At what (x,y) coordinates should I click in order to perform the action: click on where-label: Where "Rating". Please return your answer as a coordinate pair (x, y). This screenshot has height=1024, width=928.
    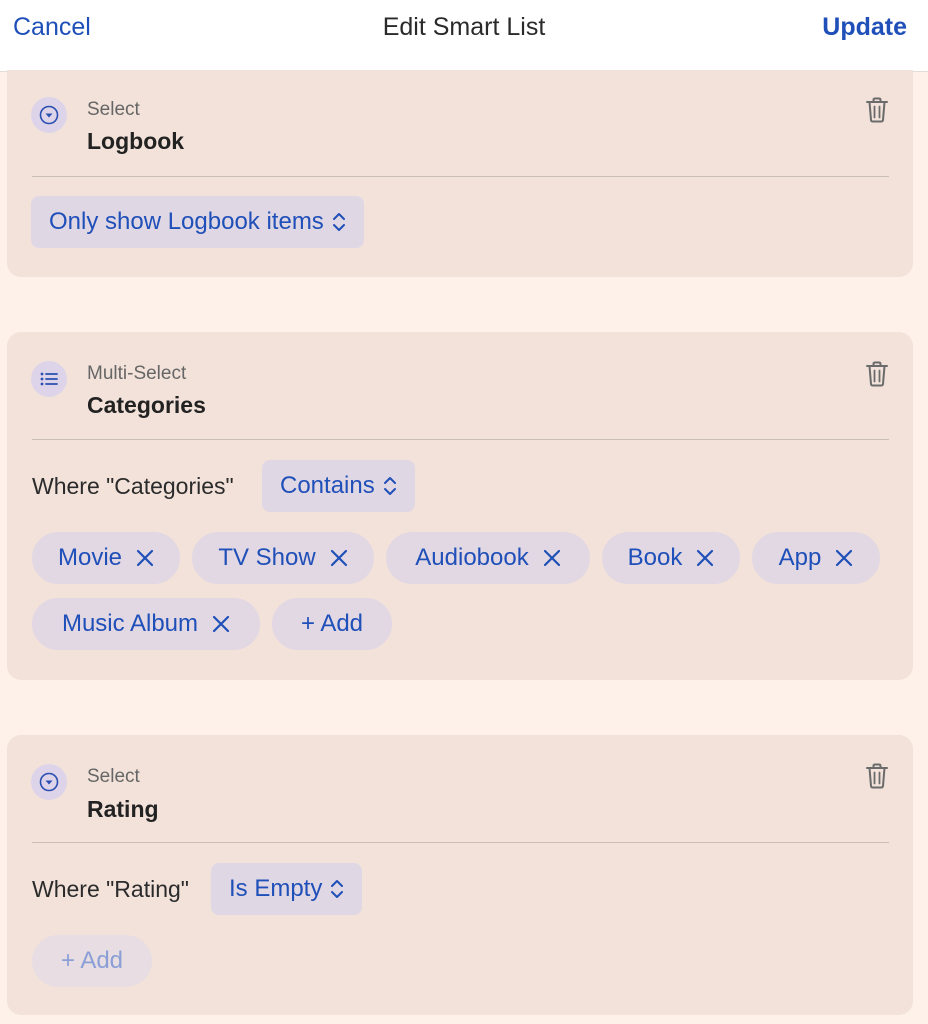
    Looking at the image, I should click on (110, 889).